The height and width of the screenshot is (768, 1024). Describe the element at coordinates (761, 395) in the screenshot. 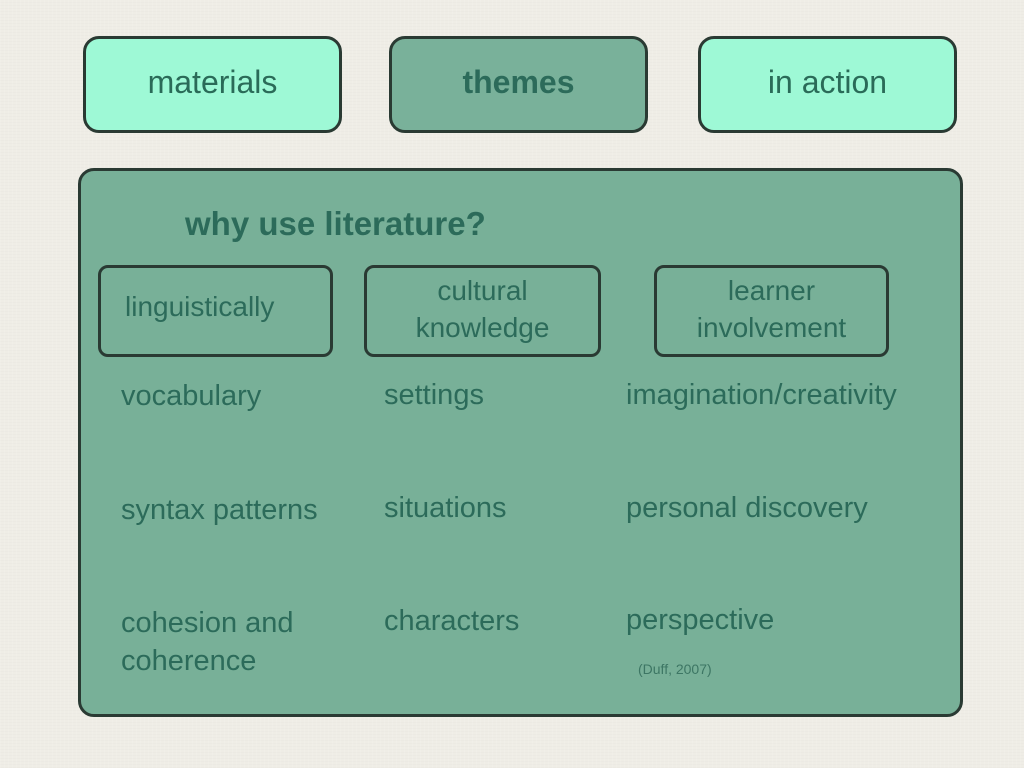

I see `list-item: imagination/creativity` at that location.